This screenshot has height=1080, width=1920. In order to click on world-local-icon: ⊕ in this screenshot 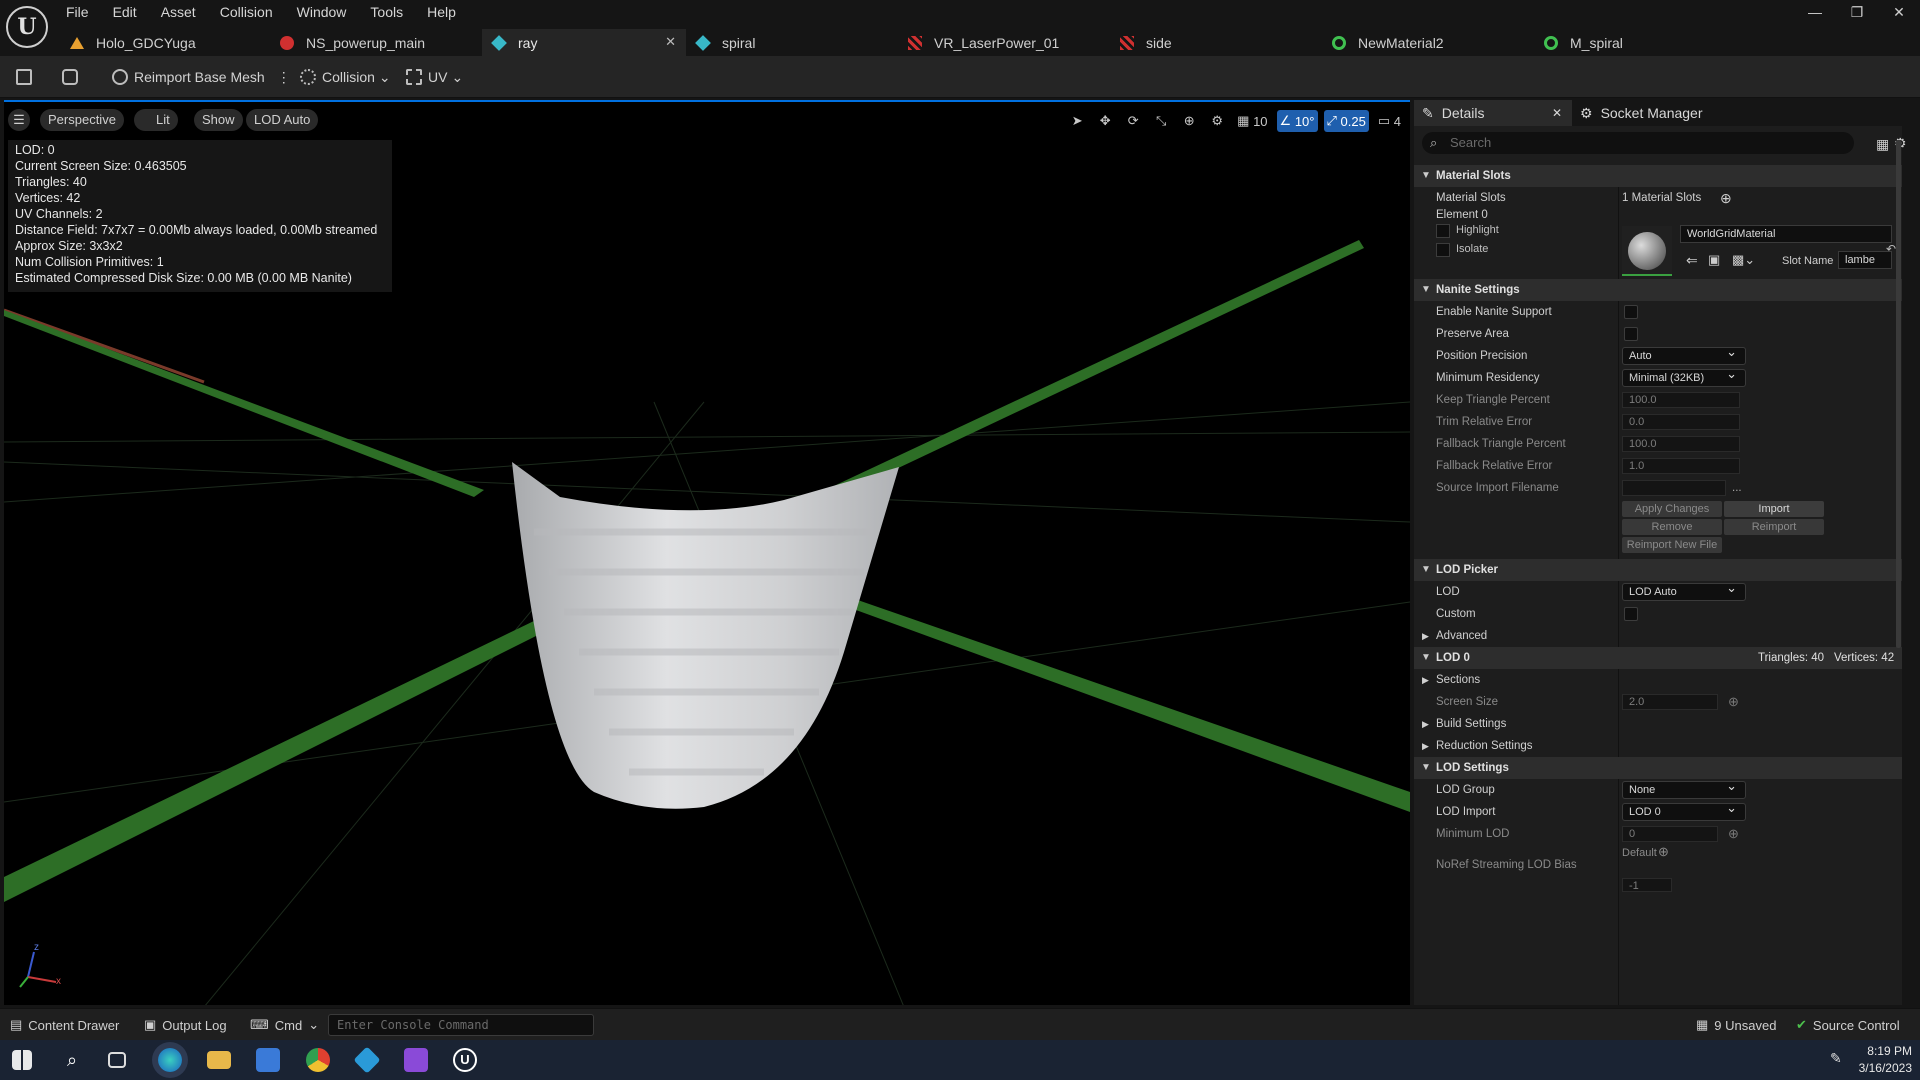, I will do `click(1189, 121)`.